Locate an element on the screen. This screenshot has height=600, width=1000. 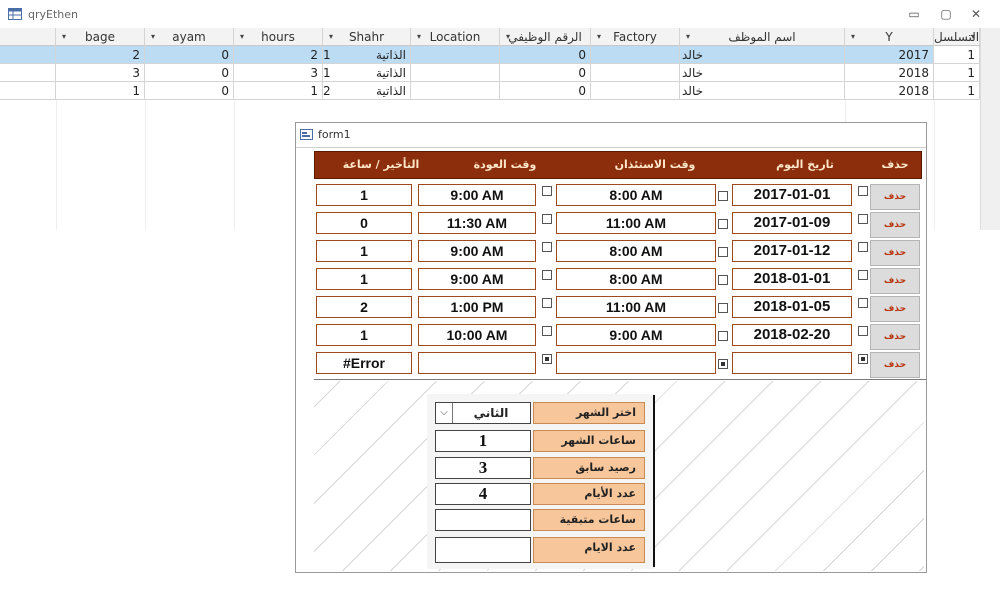
column-header-factory: ▾ Factory is located at coordinates (635, 37).